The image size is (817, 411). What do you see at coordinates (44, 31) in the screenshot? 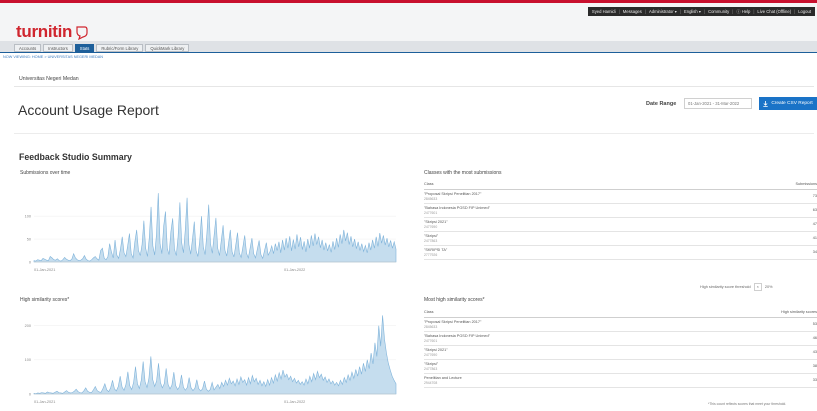
I see `logo-text: turnitin` at bounding box center [44, 31].